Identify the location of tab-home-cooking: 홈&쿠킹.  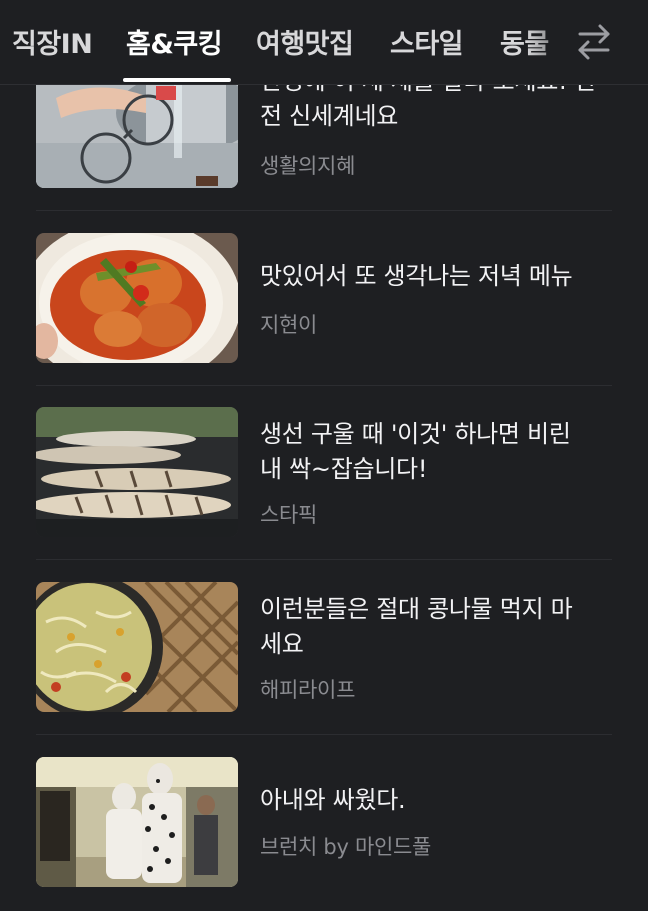
(174, 41).